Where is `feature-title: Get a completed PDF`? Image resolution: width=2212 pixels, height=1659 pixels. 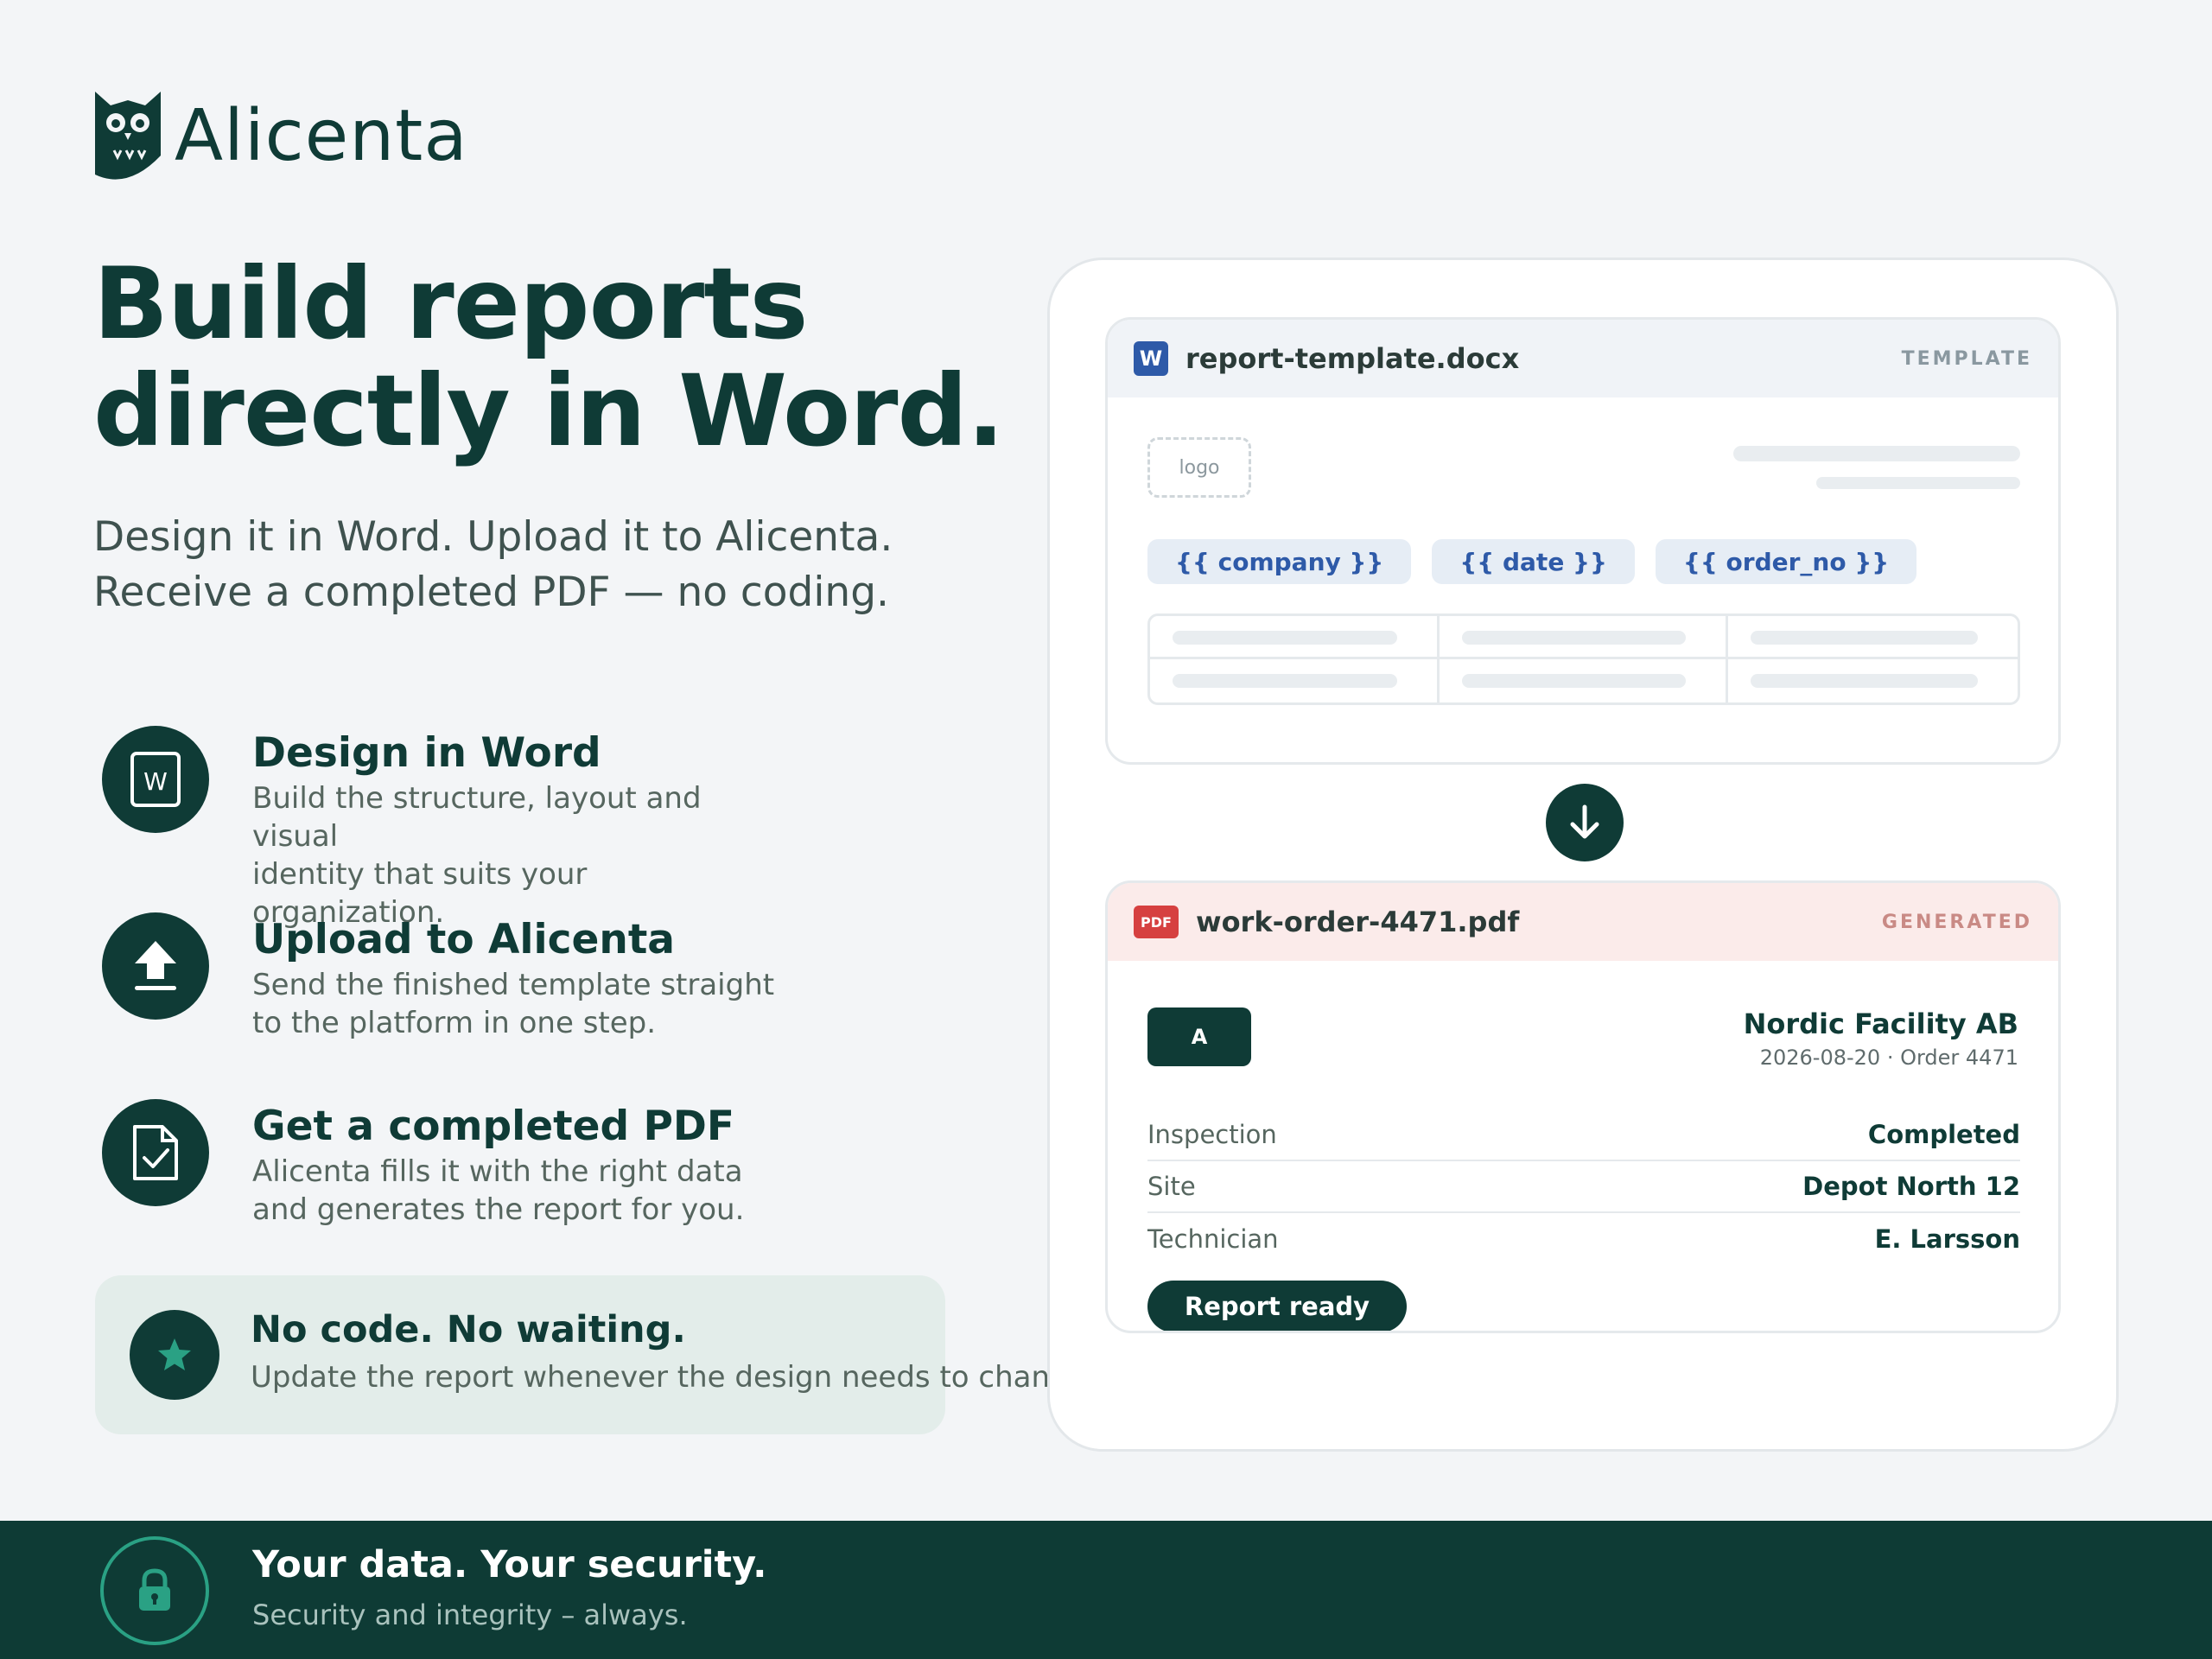
feature-title: Get a completed PDF is located at coordinates (493, 1126).